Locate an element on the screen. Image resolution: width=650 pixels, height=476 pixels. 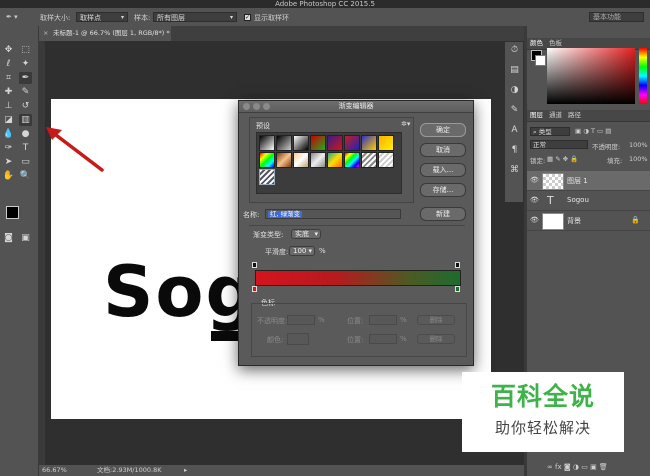
status-menu-icon: ▸ is located at coordinates (185, 470).